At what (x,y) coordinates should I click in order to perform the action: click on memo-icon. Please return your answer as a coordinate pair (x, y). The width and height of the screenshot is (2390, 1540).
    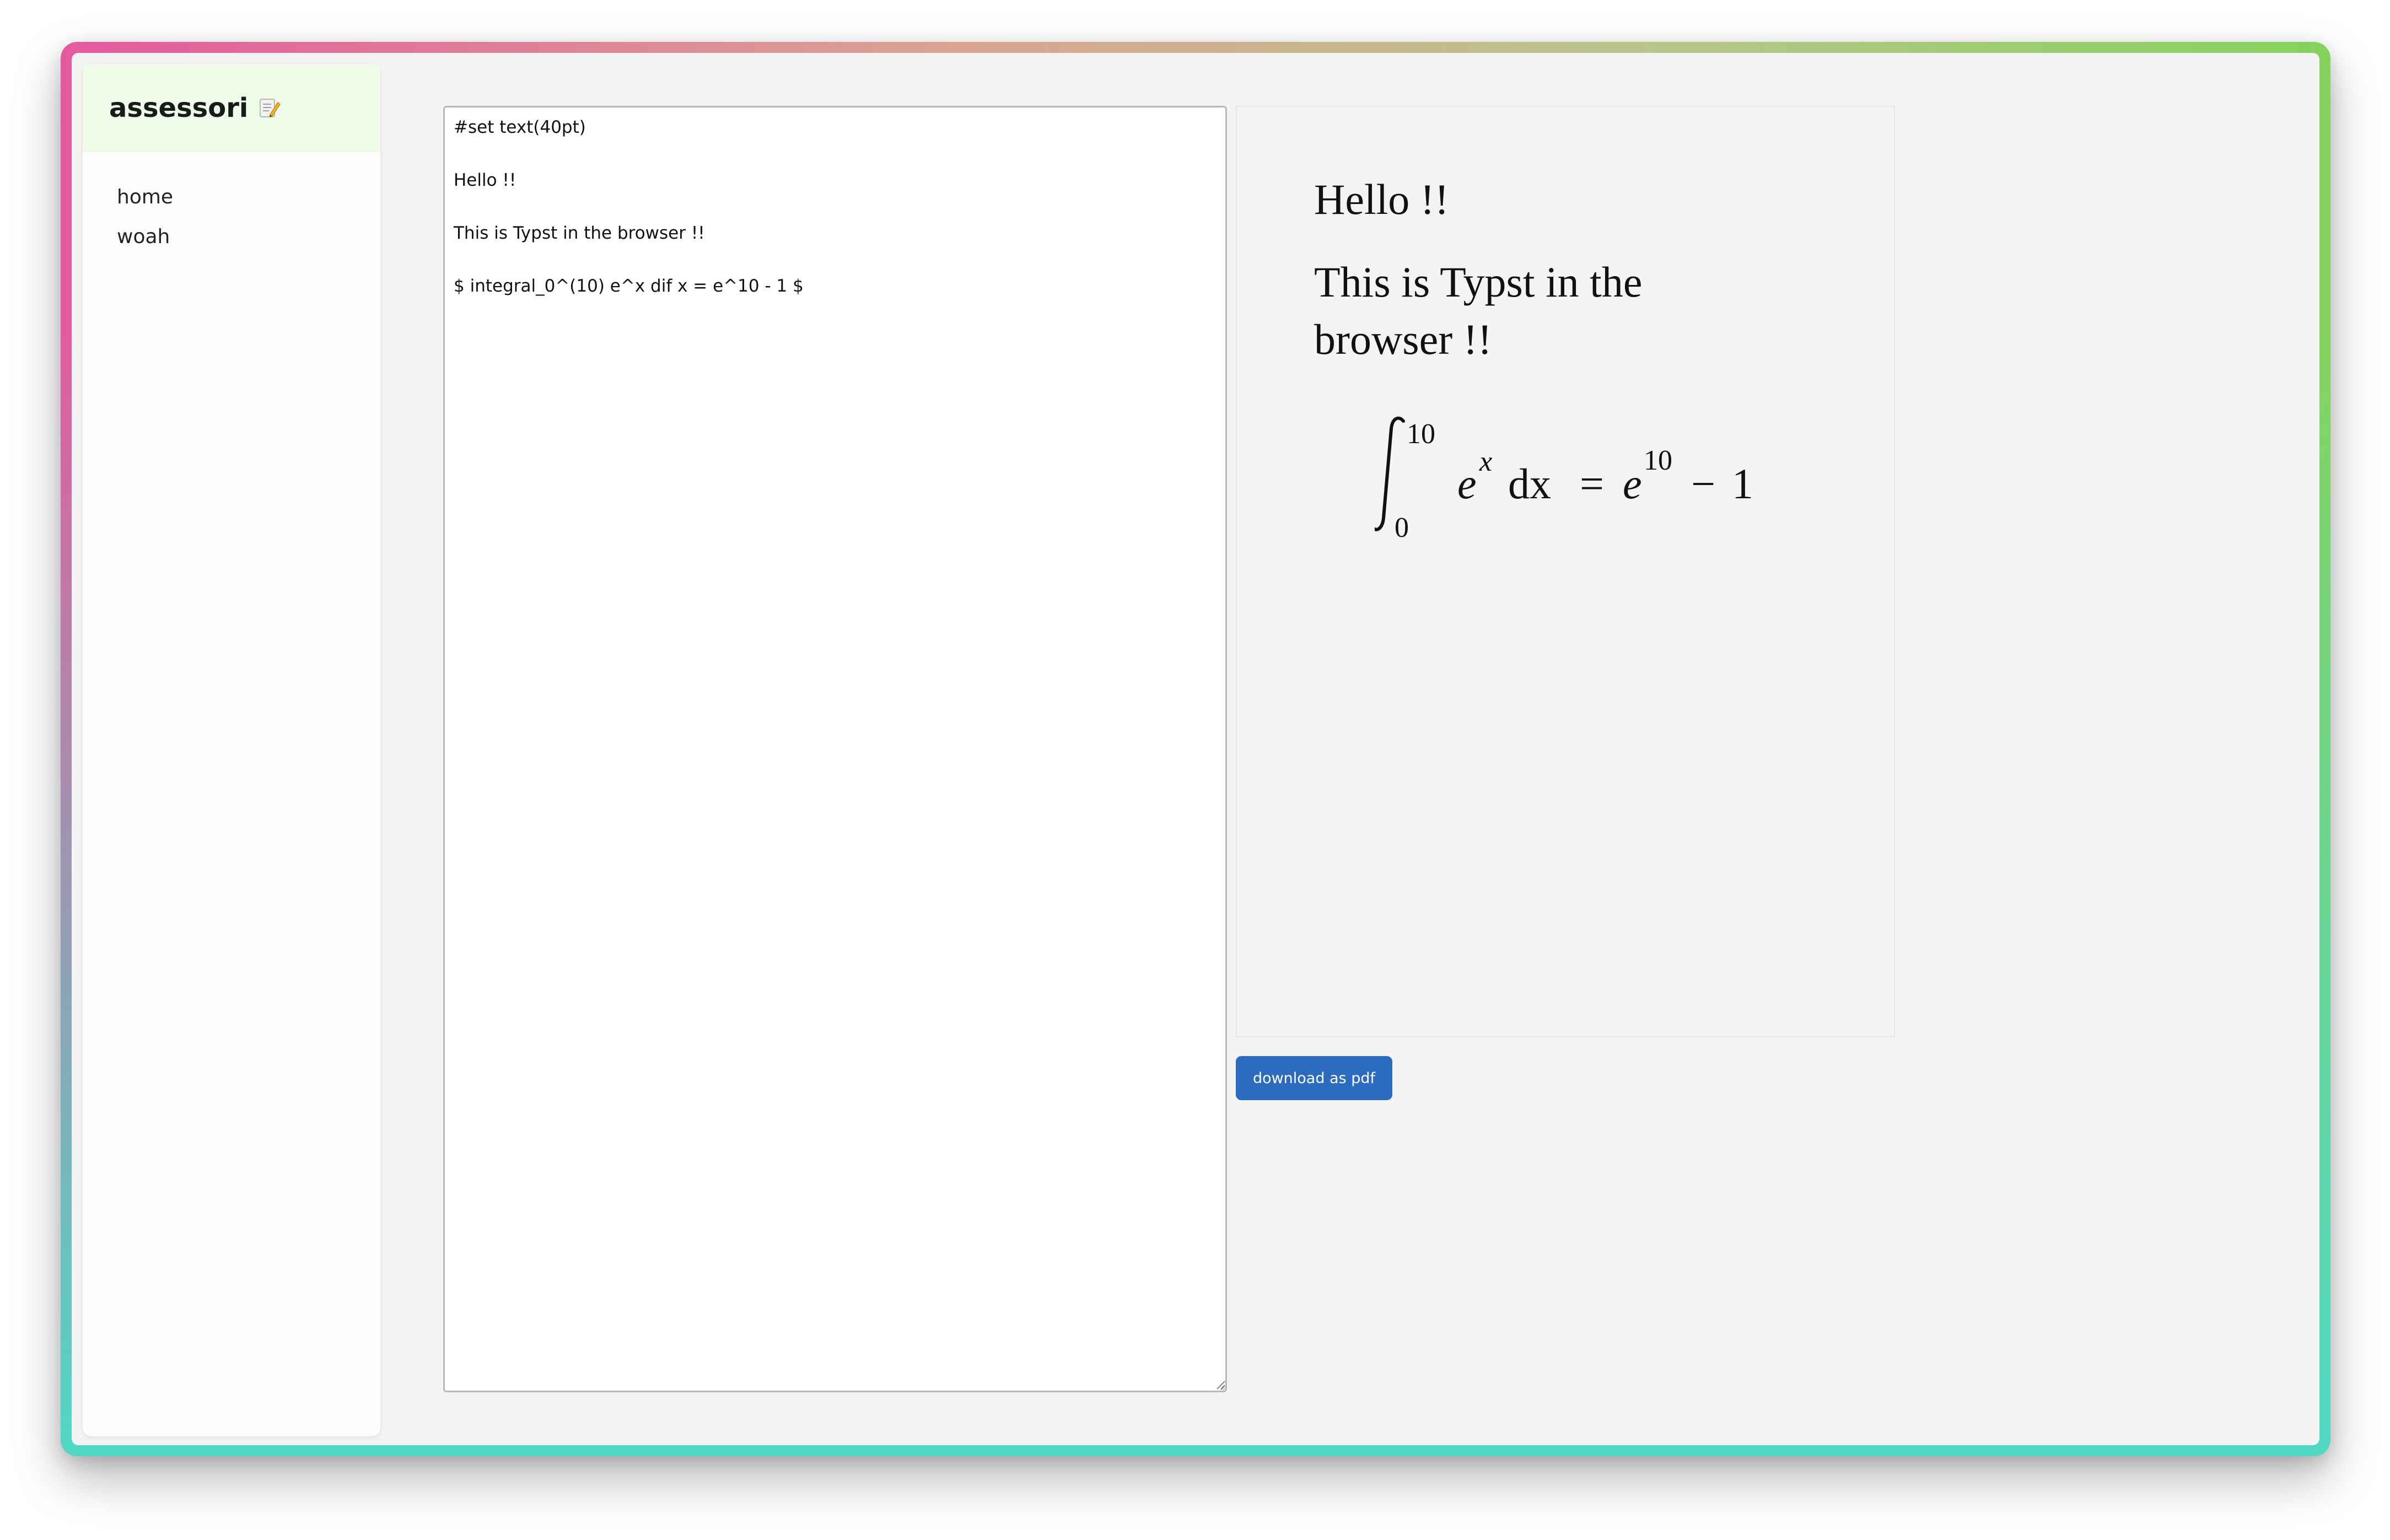
    Looking at the image, I should click on (270, 108).